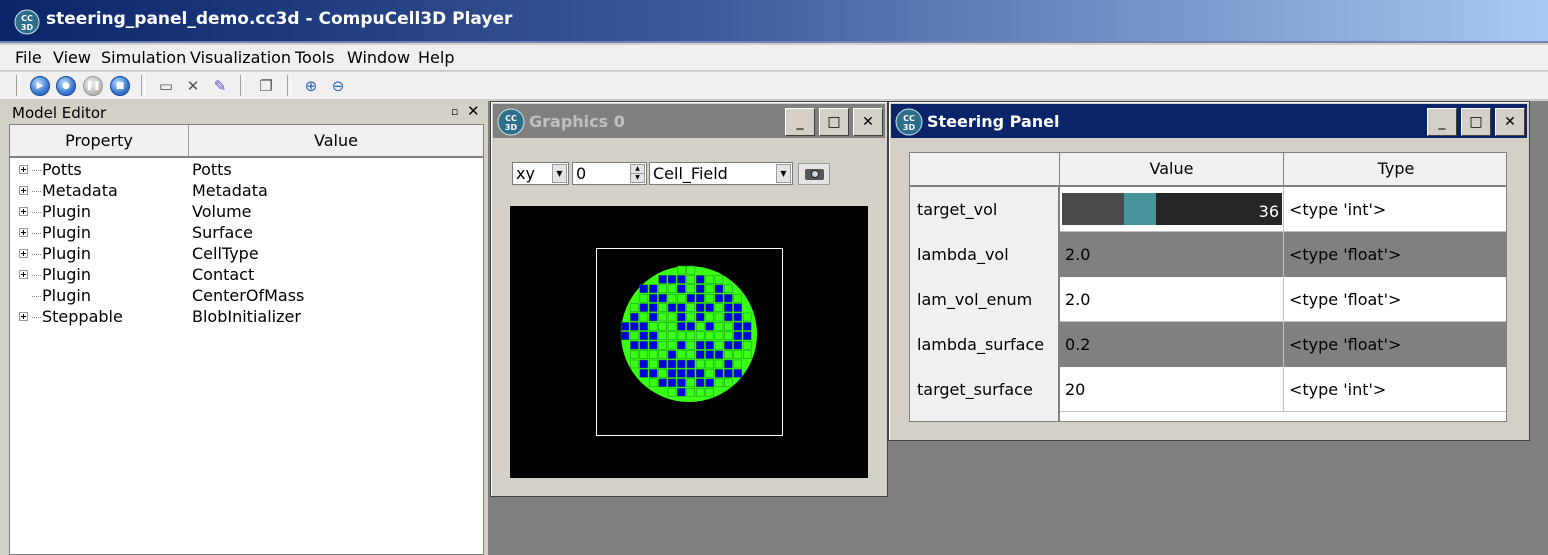 The height and width of the screenshot is (555, 1548). What do you see at coordinates (1395, 169) in the screenshot?
I see `column-header-type: Type` at bounding box center [1395, 169].